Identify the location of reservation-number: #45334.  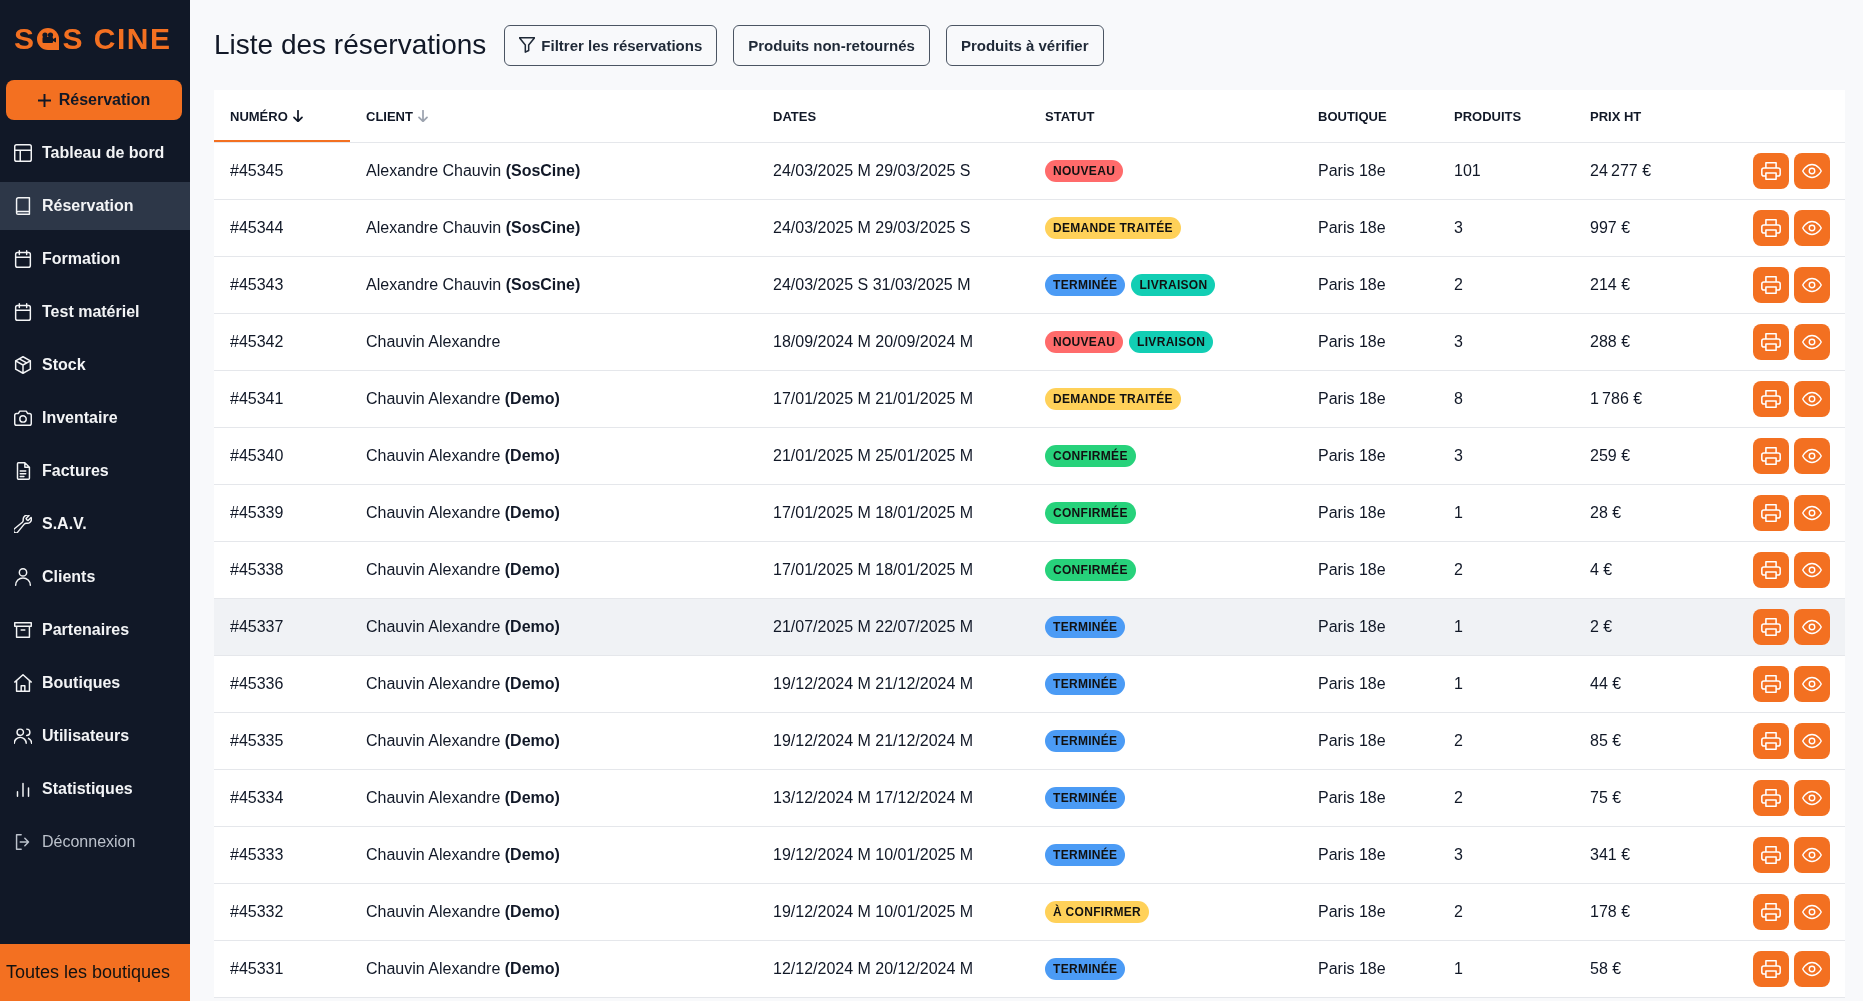
(257, 797).